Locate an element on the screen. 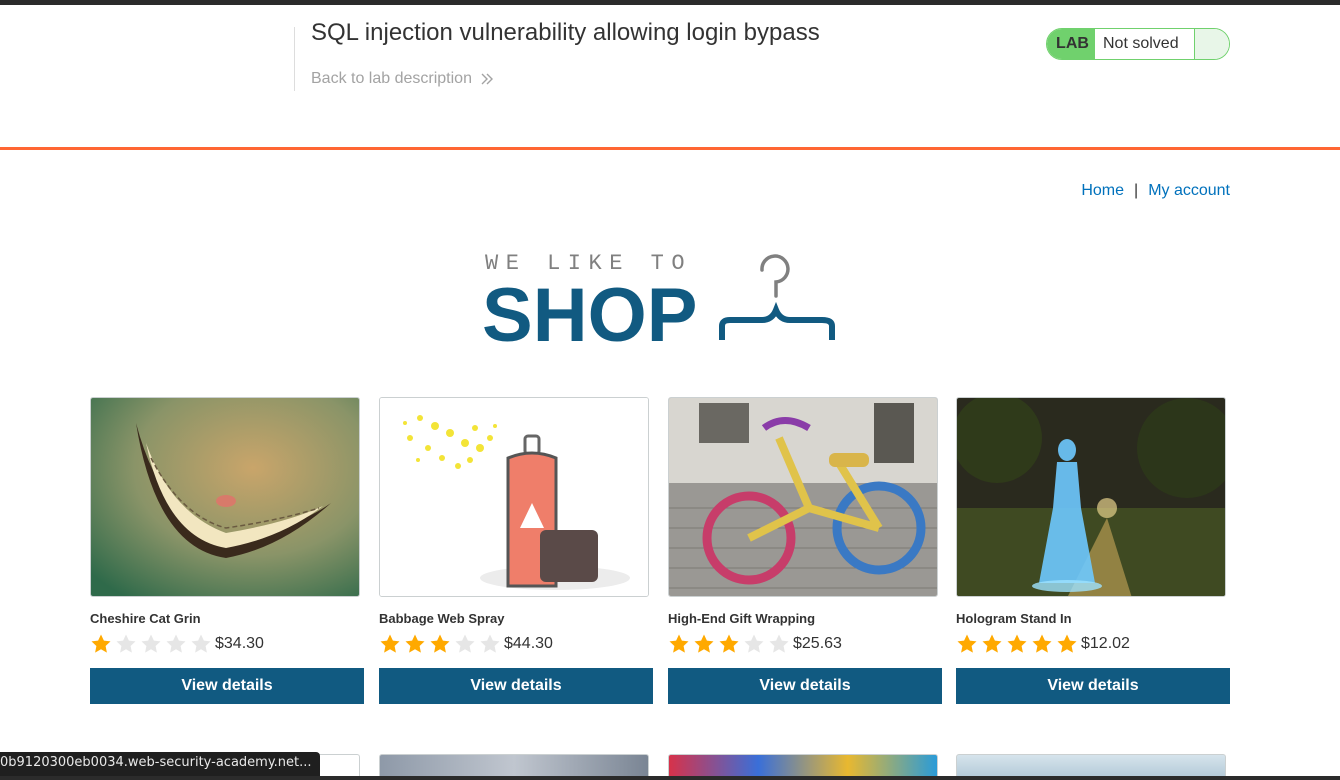  back-to-lab-description-link: Back to lab description is located at coordinates (402, 79).